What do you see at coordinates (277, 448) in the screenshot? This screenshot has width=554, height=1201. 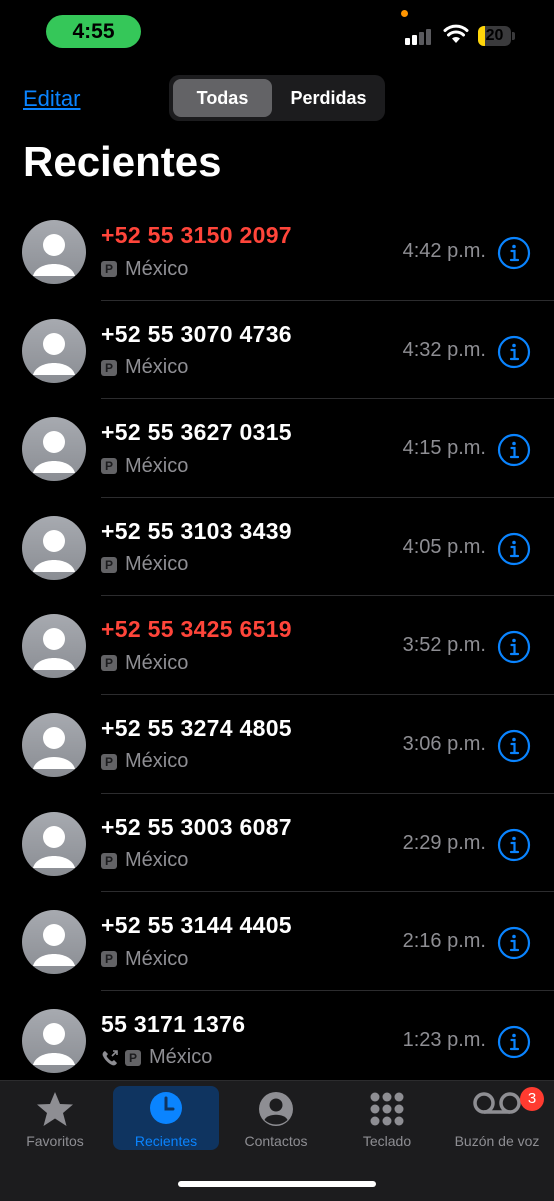 I see `call-row: +52 55 3627 0315 P México 4:15 p.m.` at bounding box center [277, 448].